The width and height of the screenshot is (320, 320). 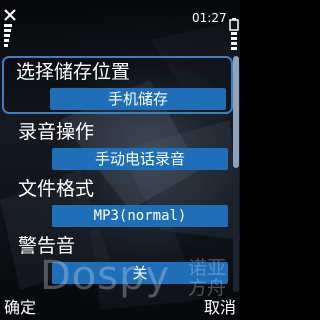 I want to click on setting-label: 选择储存位置, so click(x=73, y=72).